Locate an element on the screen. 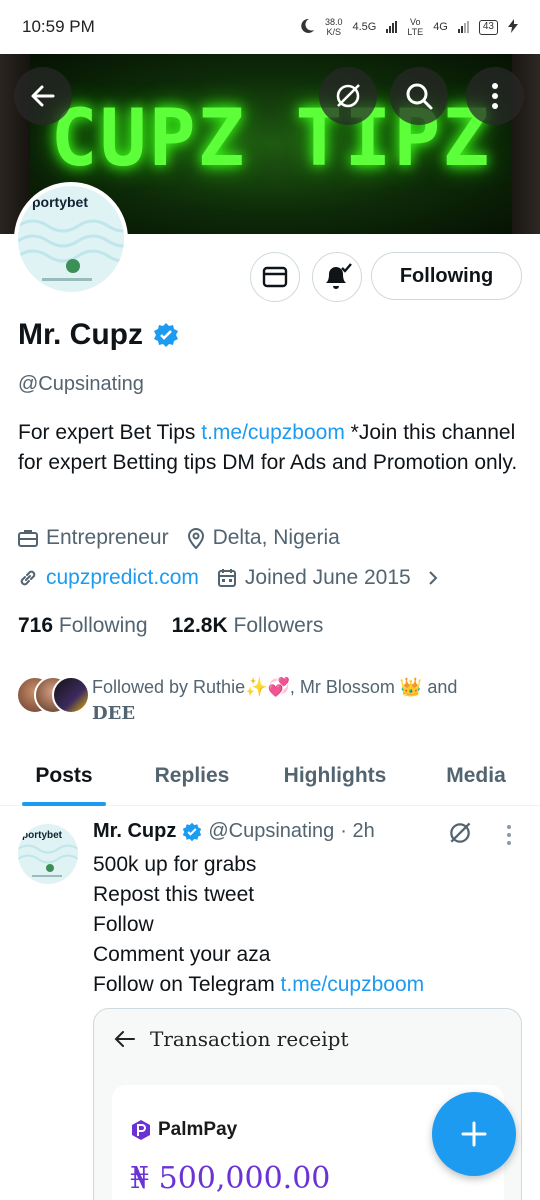 Image resolution: width=540 pixels, height=1200 pixels. name-row: Mr. Cupz is located at coordinates (98, 335).